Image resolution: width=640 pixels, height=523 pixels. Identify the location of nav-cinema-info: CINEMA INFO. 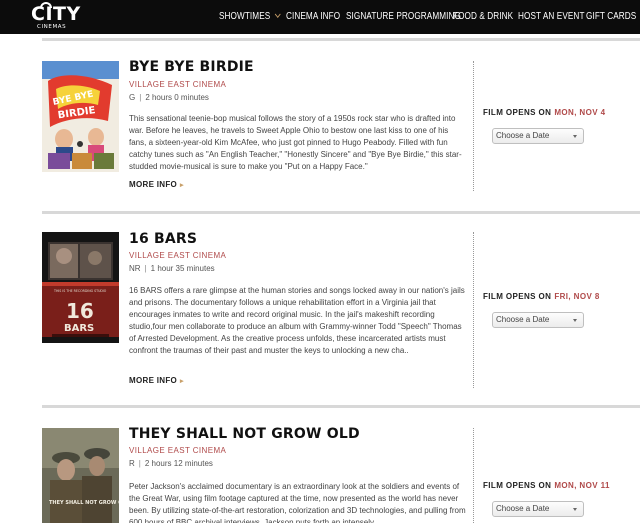
(313, 17).